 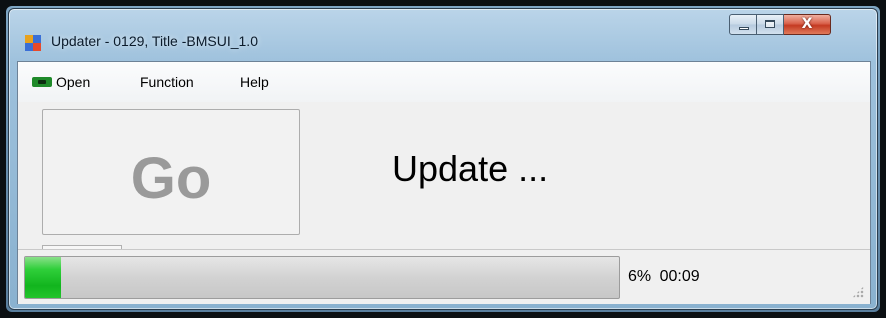 What do you see at coordinates (640, 276) in the screenshot?
I see `progress-percent: 6%` at bounding box center [640, 276].